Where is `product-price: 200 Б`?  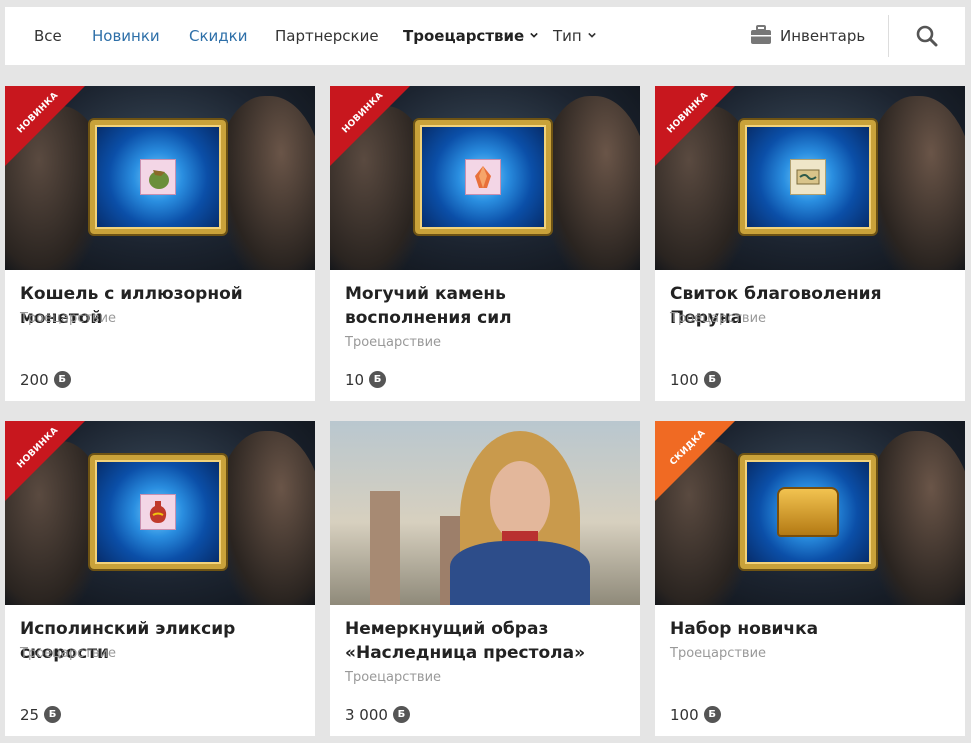
product-price: 200 Б is located at coordinates (45, 379).